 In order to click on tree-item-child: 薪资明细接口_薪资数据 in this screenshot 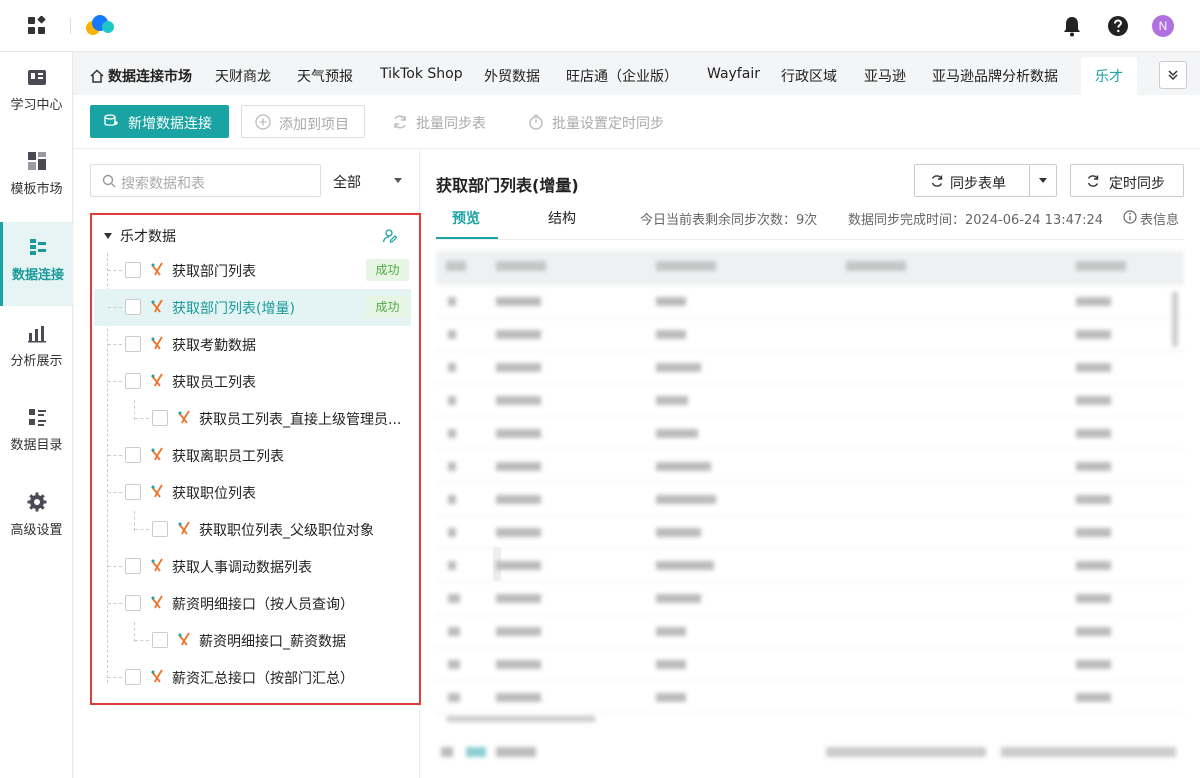, I will do `click(252, 640)`.